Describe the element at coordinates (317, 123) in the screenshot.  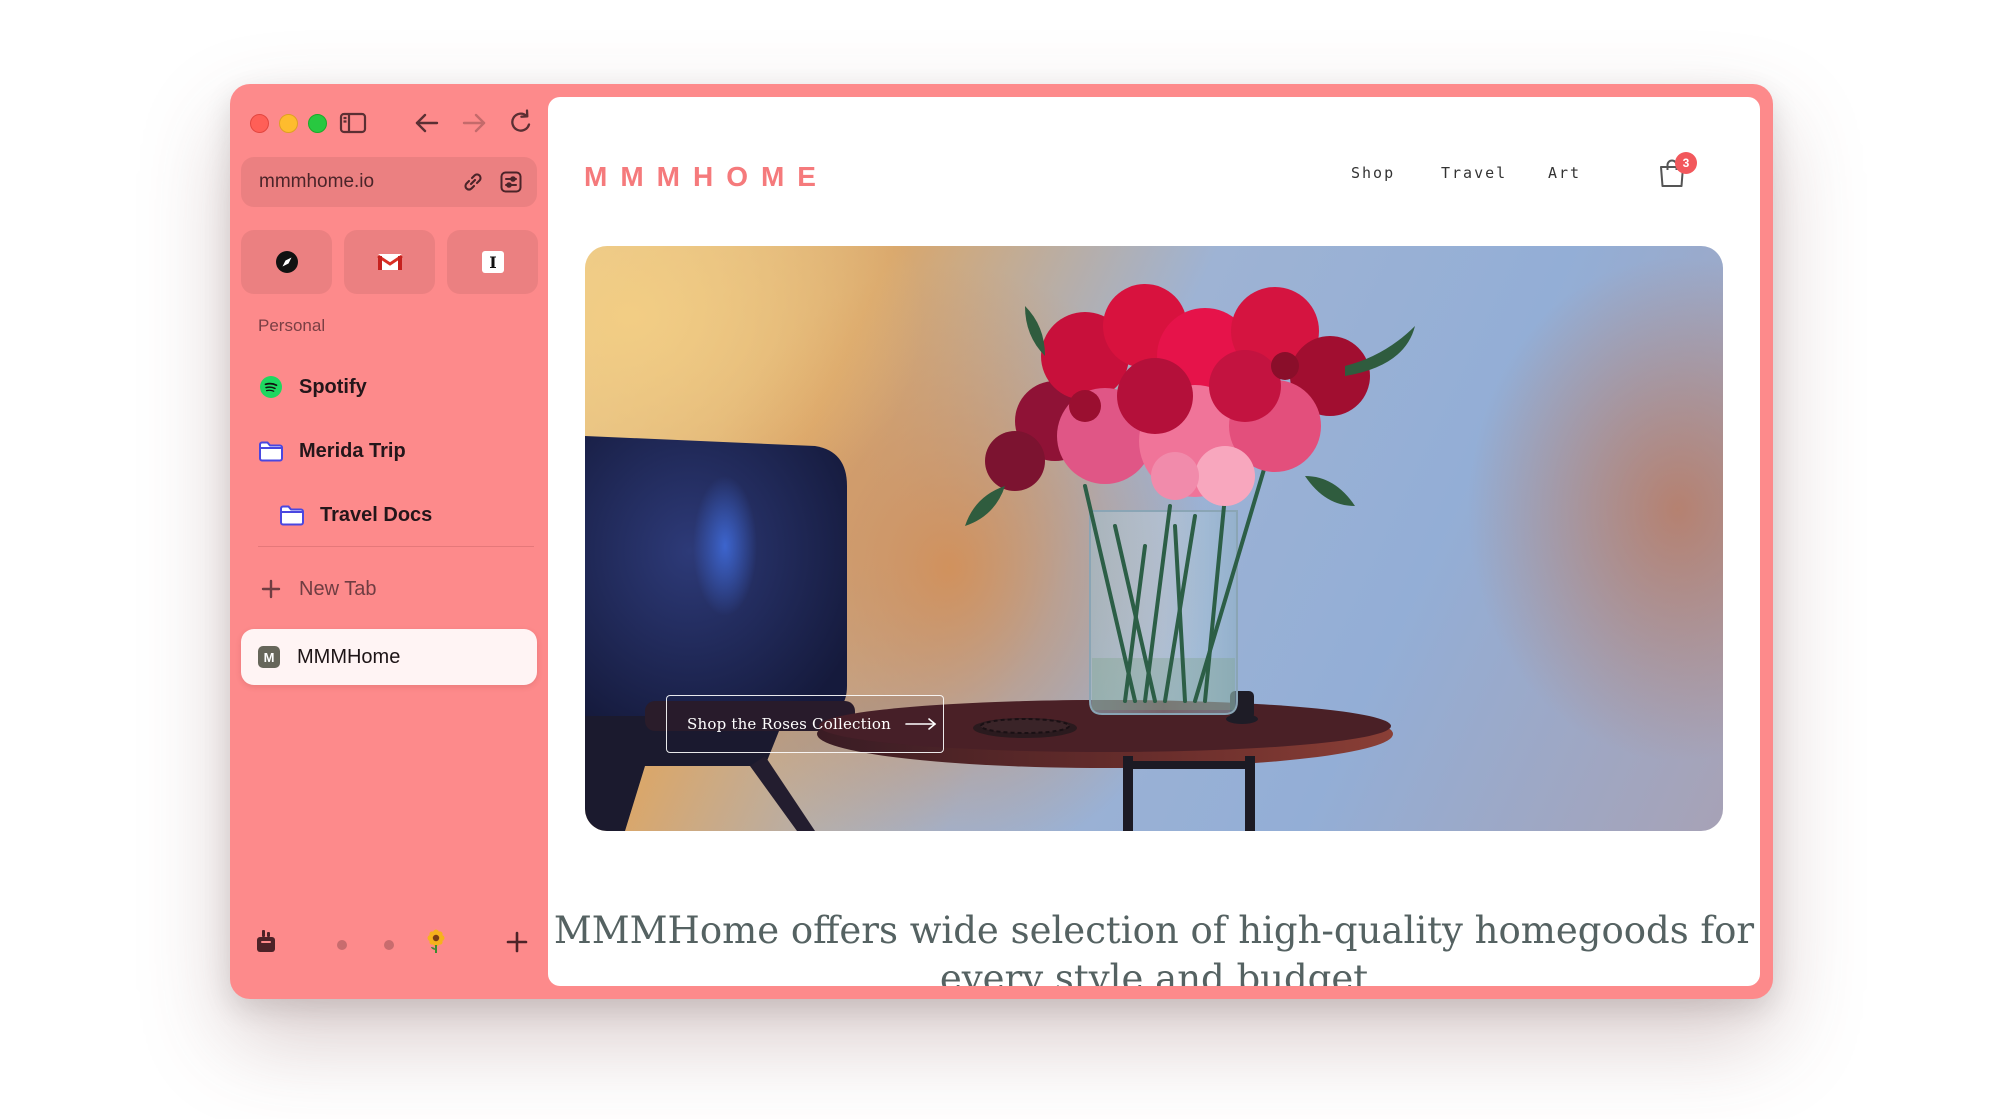
I see `maximize-window-button` at that location.